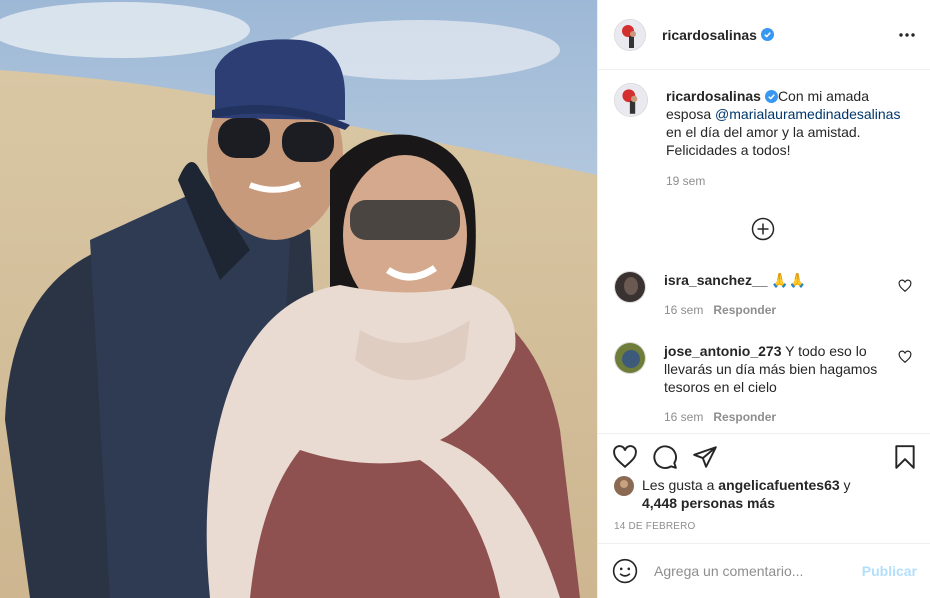  Describe the element at coordinates (889, 571) in the screenshot. I see `publish-button: Publicar` at that location.